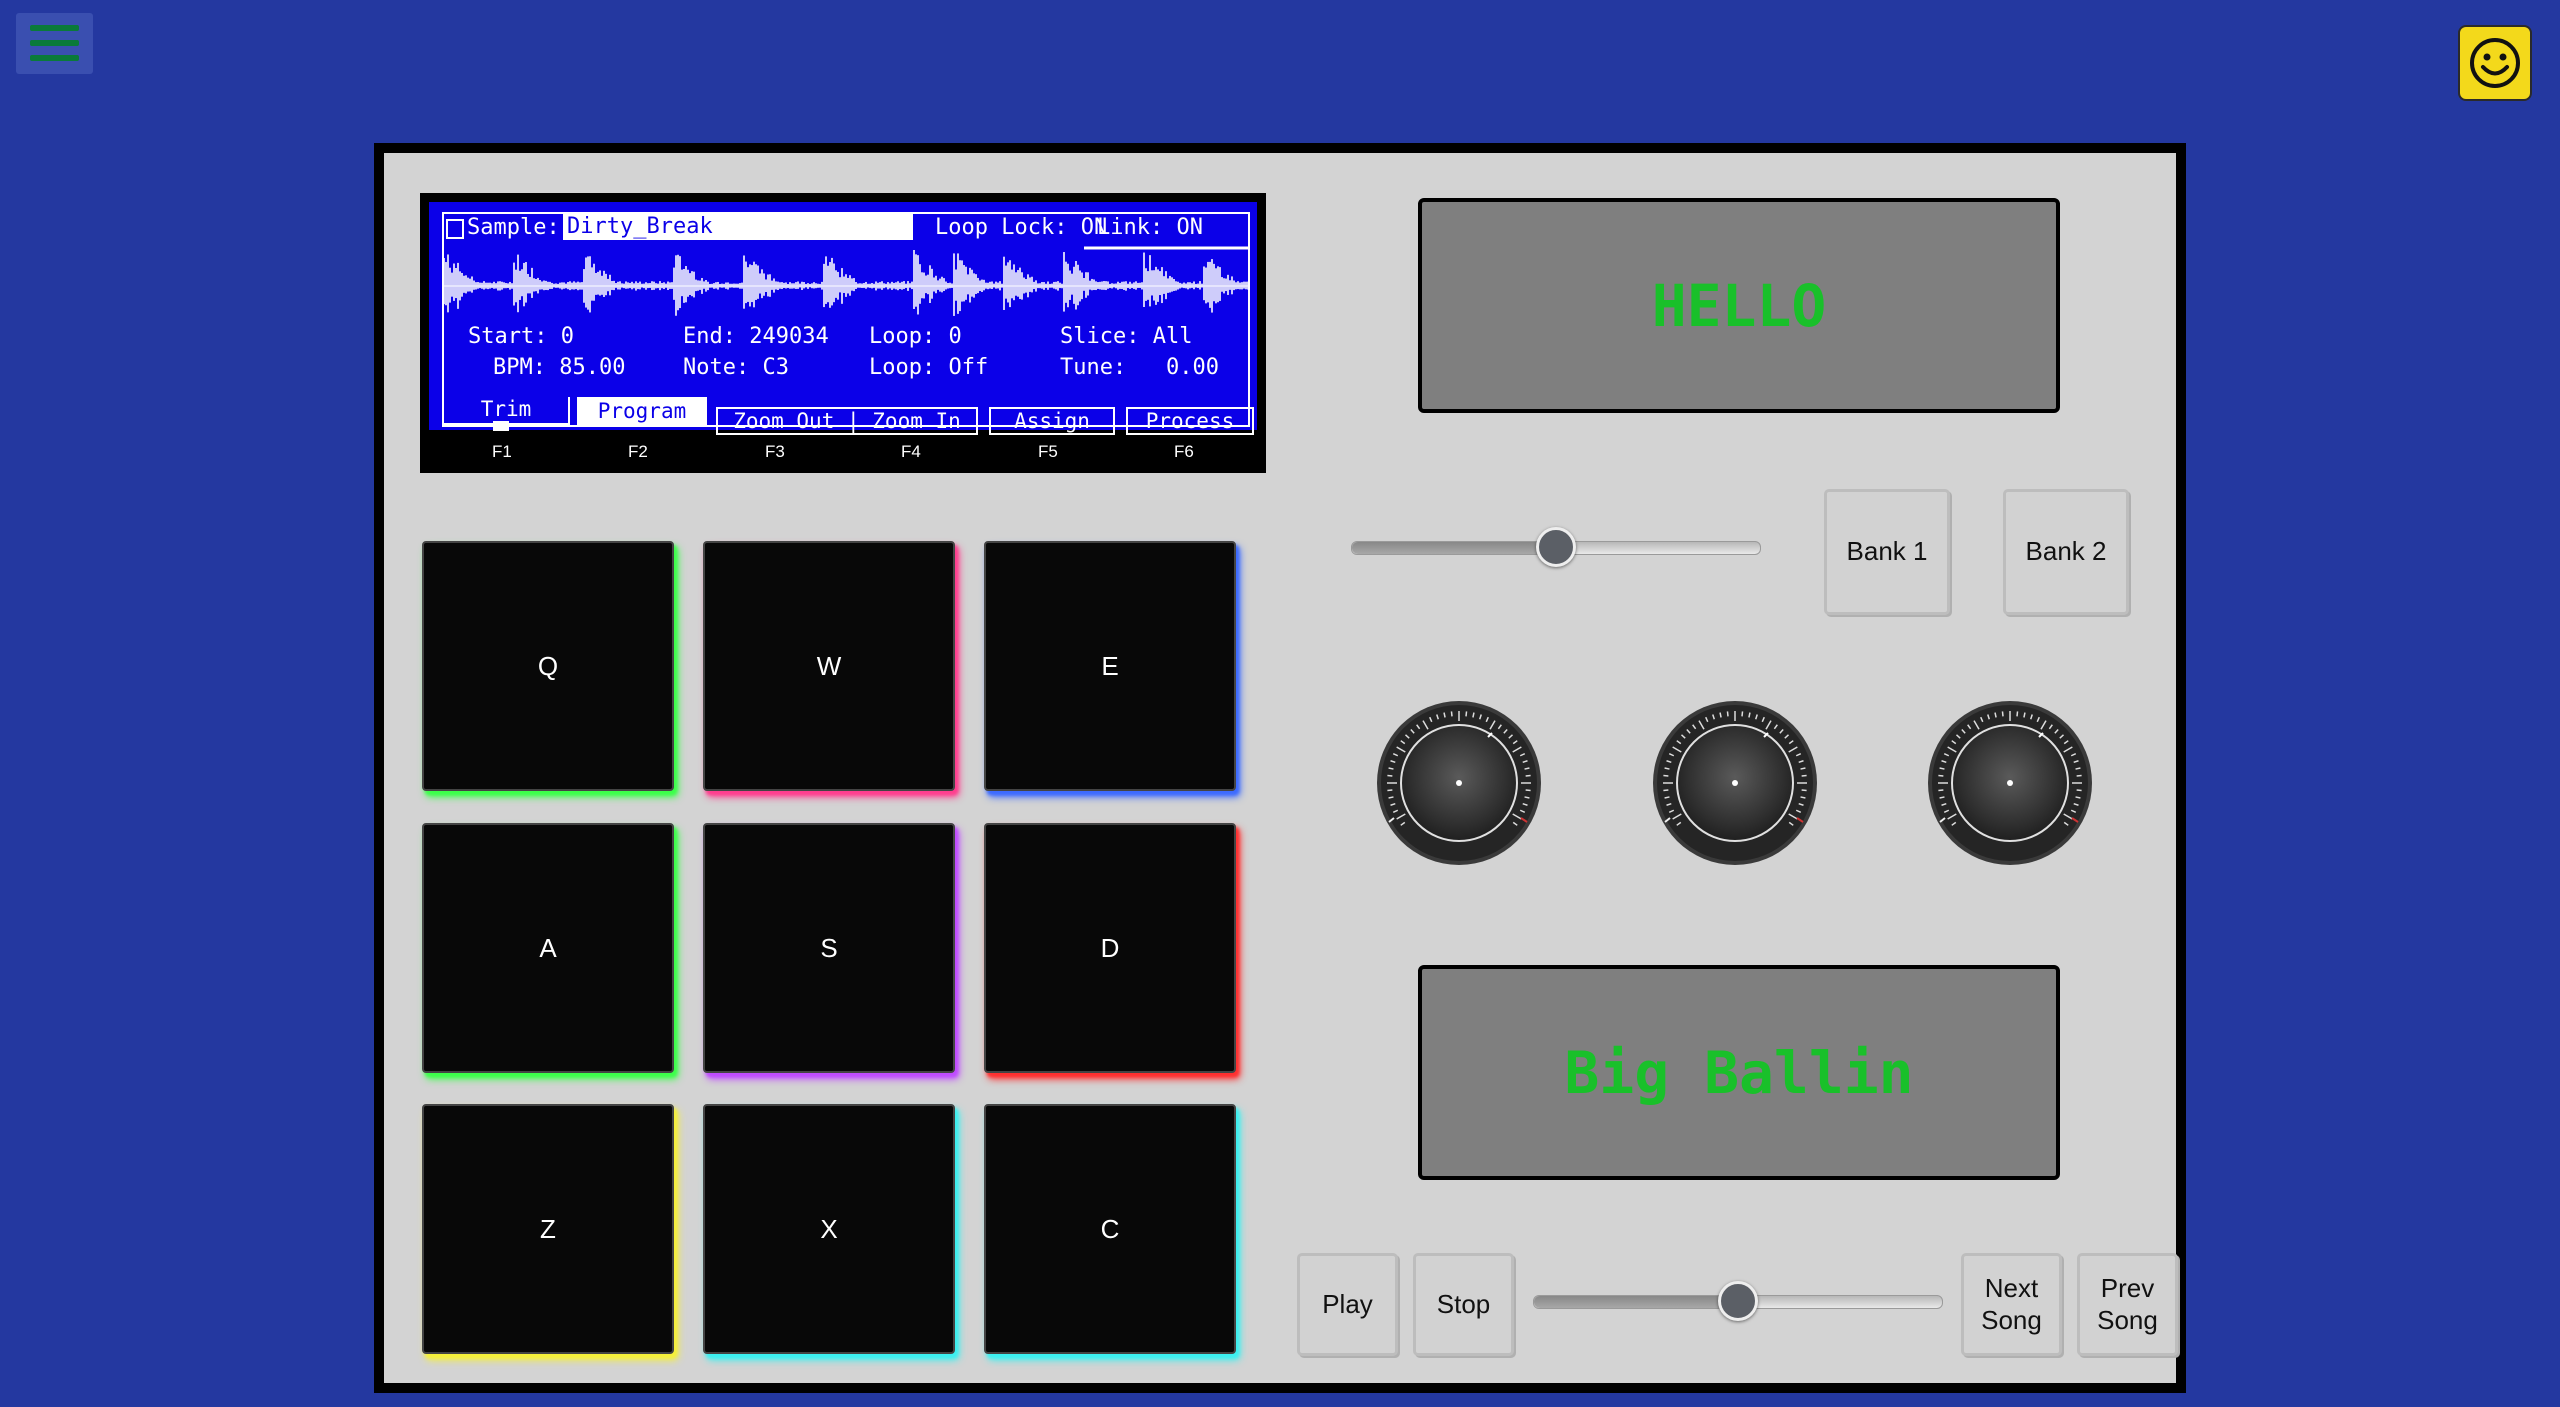 The width and height of the screenshot is (2560, 1407). Describe the element at coordinates (548, 1229) in the screenshot. I see `pad-z: Z` at that location.